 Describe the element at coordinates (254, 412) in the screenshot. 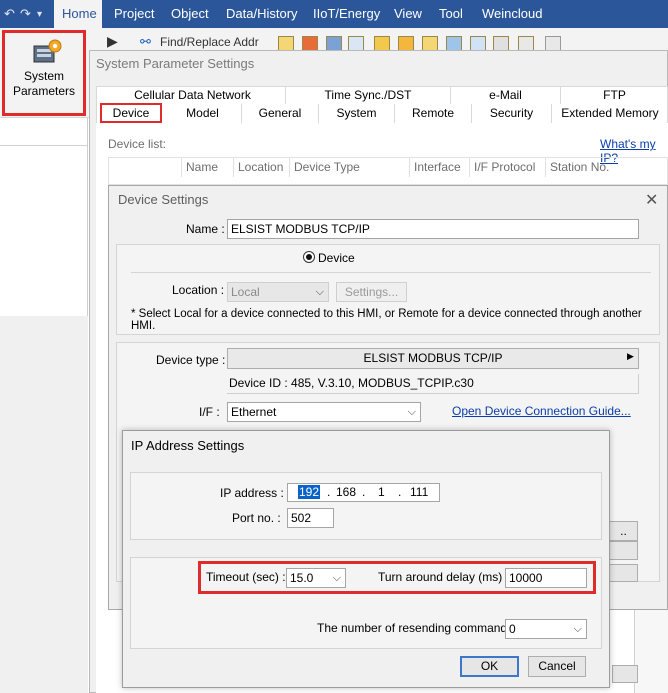

I see `if-value: Ethernet` at that location.